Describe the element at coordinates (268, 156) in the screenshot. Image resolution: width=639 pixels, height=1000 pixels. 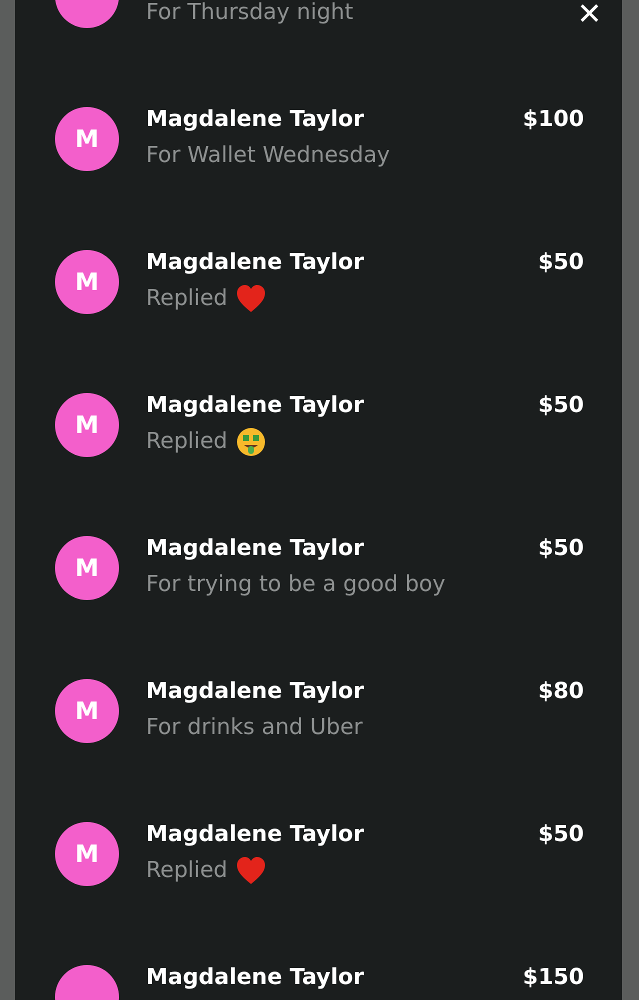
I see `payment-note: For Wallet Wednesday` at that location.